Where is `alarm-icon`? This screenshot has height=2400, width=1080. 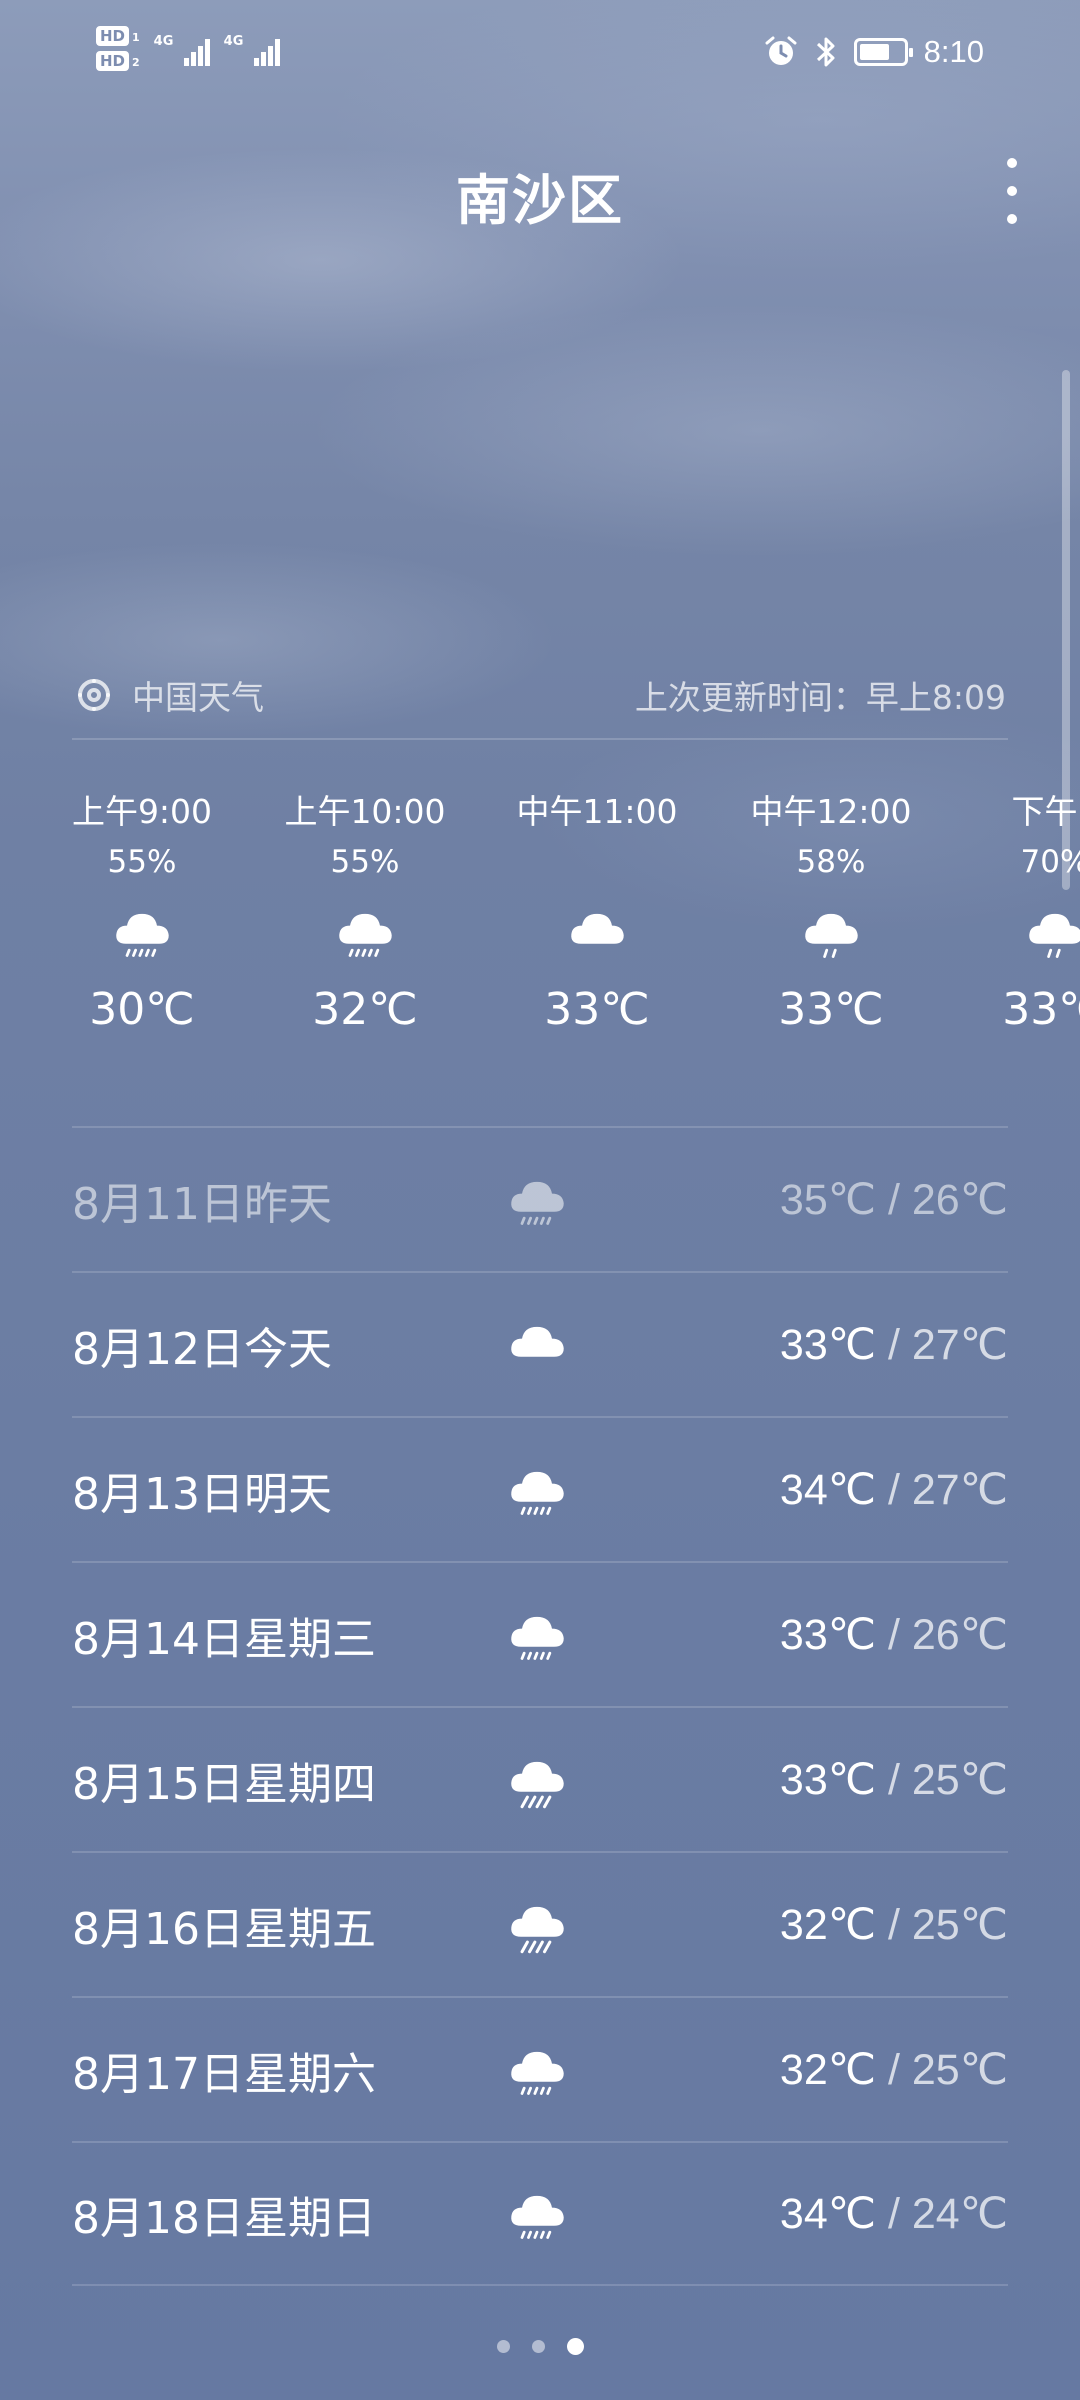
alarm-icon is located at coordinates (781, 50).